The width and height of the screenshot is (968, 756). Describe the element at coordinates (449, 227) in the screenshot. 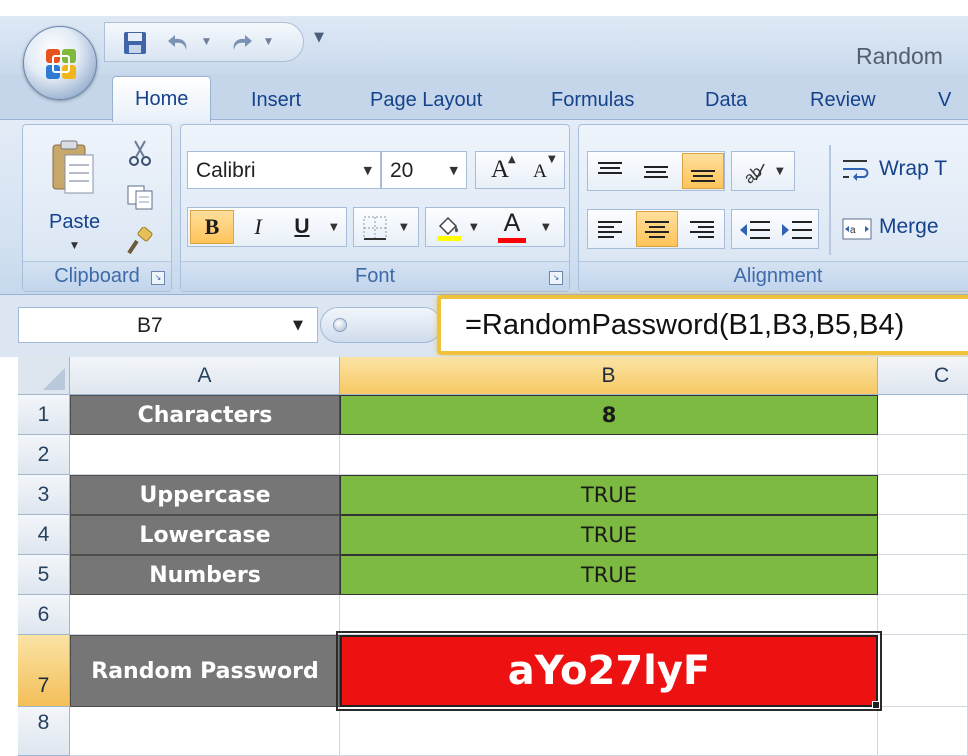

I see `fill-color-icon` at that location.